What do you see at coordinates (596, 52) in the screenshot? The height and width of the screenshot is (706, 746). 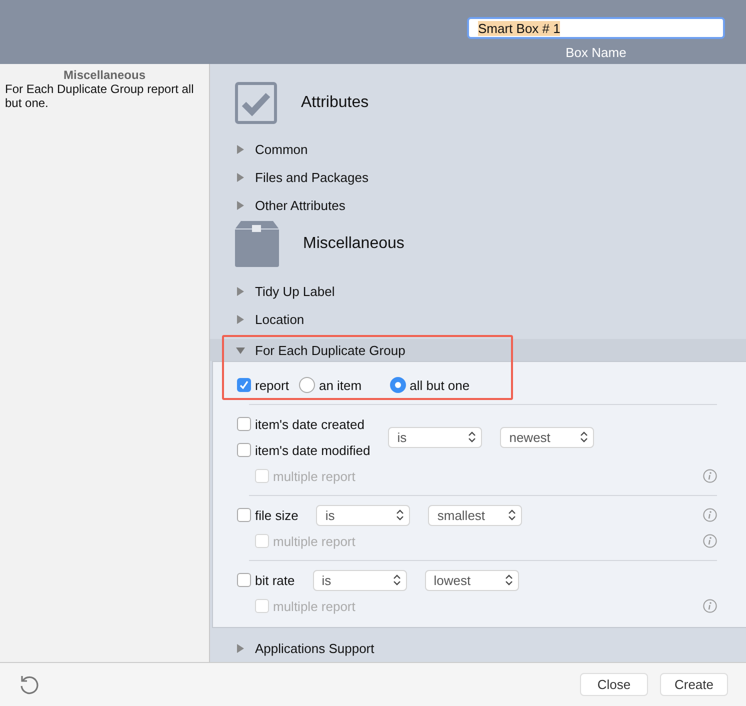 I see `field-label: Box Name` at bounding box center [596, 52].